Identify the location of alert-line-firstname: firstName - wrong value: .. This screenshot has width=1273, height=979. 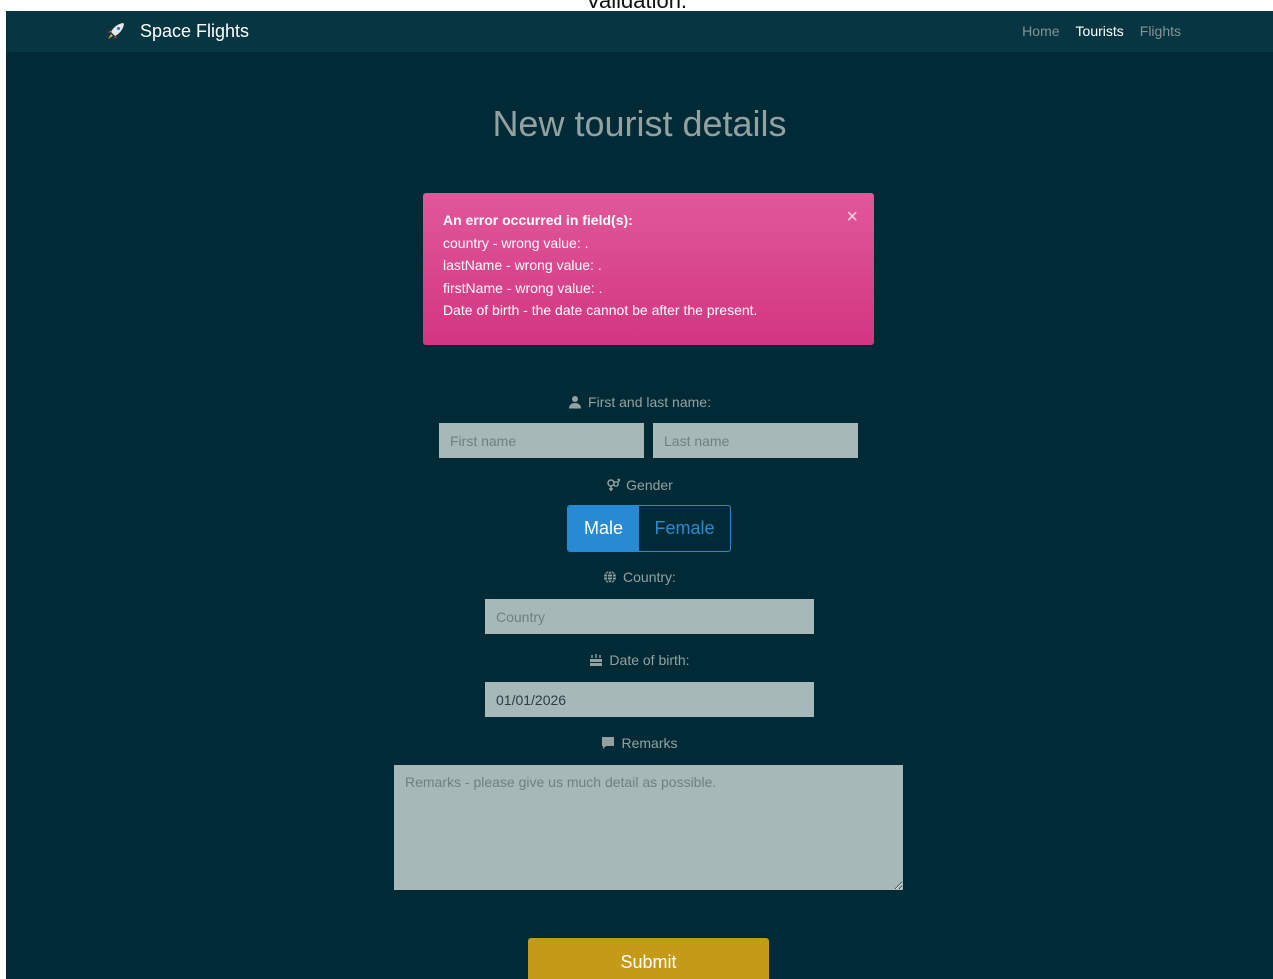
(523, 287).